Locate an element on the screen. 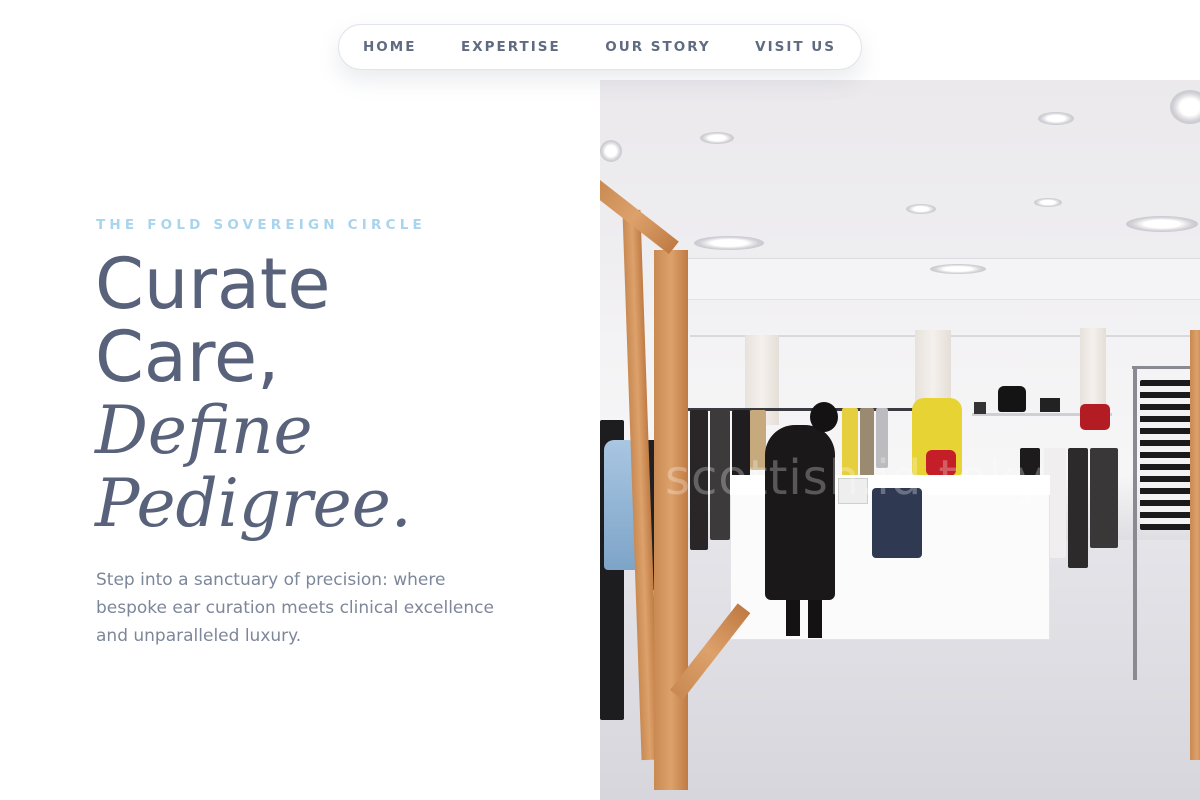 The height and width of the screenshot is (800, 1200). hero-eyebrow: THE FOLD SOVEREIGN CIRCLE is located at coordinates (261, 225).